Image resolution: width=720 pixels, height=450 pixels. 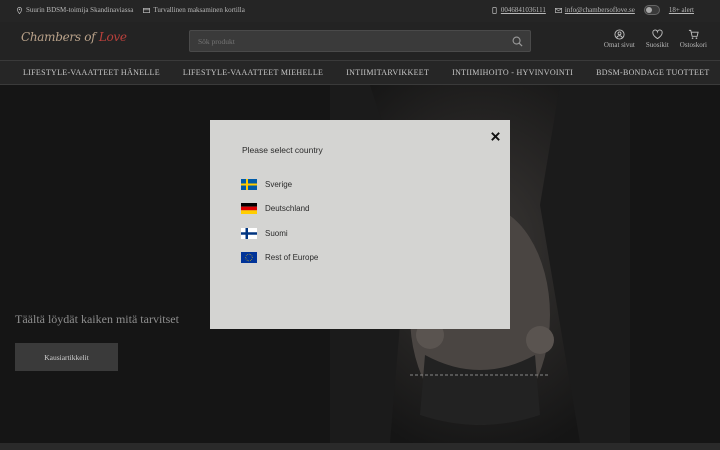 I want to click on country-label: Sverige, so click(x=279, y=184).